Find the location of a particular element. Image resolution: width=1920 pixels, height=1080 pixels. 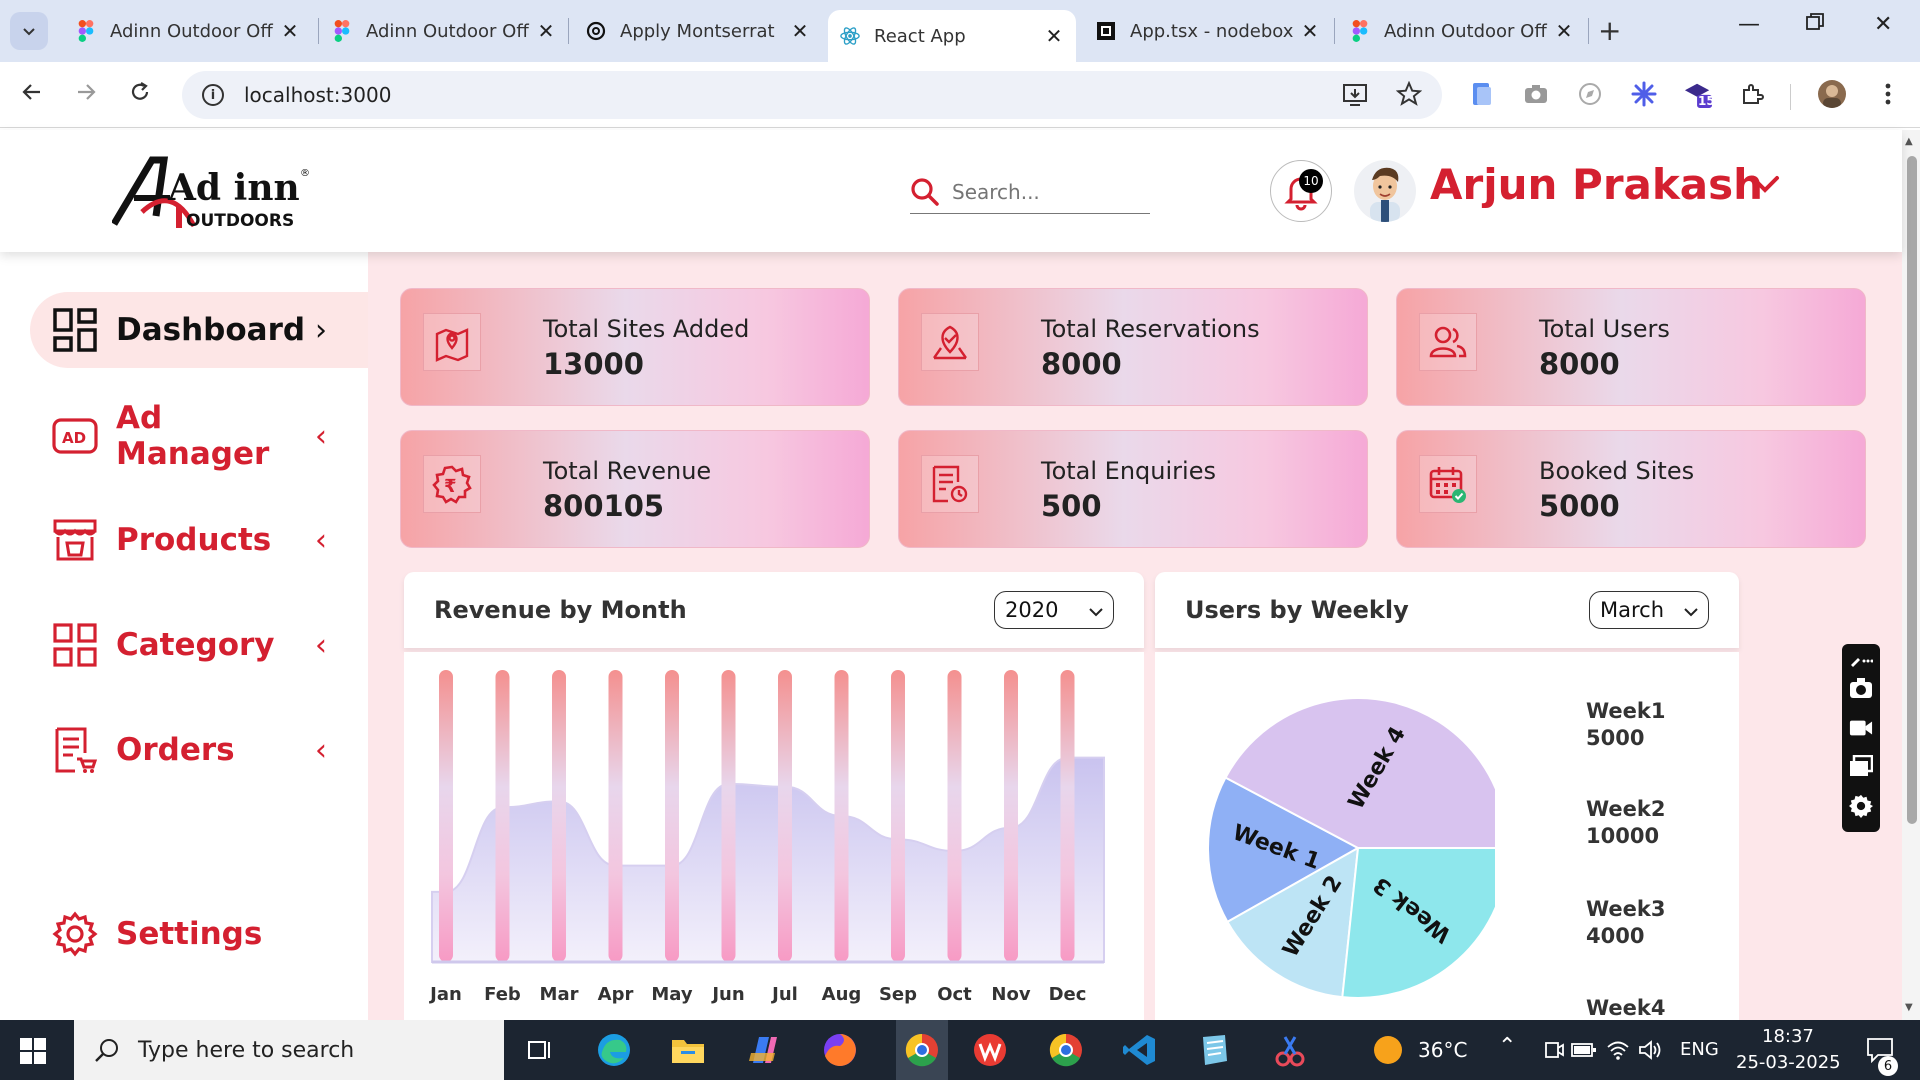

tab-title: Apply Montserrat is located at coordinates (697, 31).